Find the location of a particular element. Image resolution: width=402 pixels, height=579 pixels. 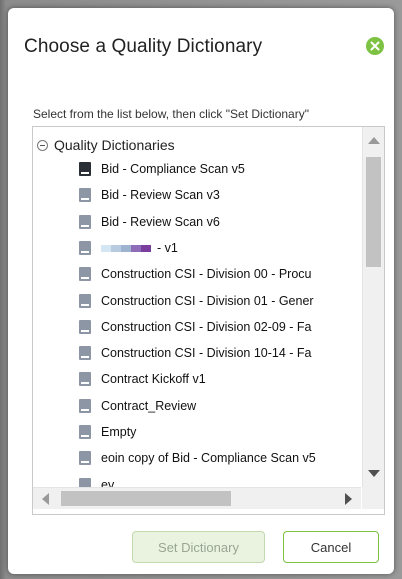

dictionary-list-item: Construction CSI - Division 10-14 - Fa is located at coordinates (195, 353).